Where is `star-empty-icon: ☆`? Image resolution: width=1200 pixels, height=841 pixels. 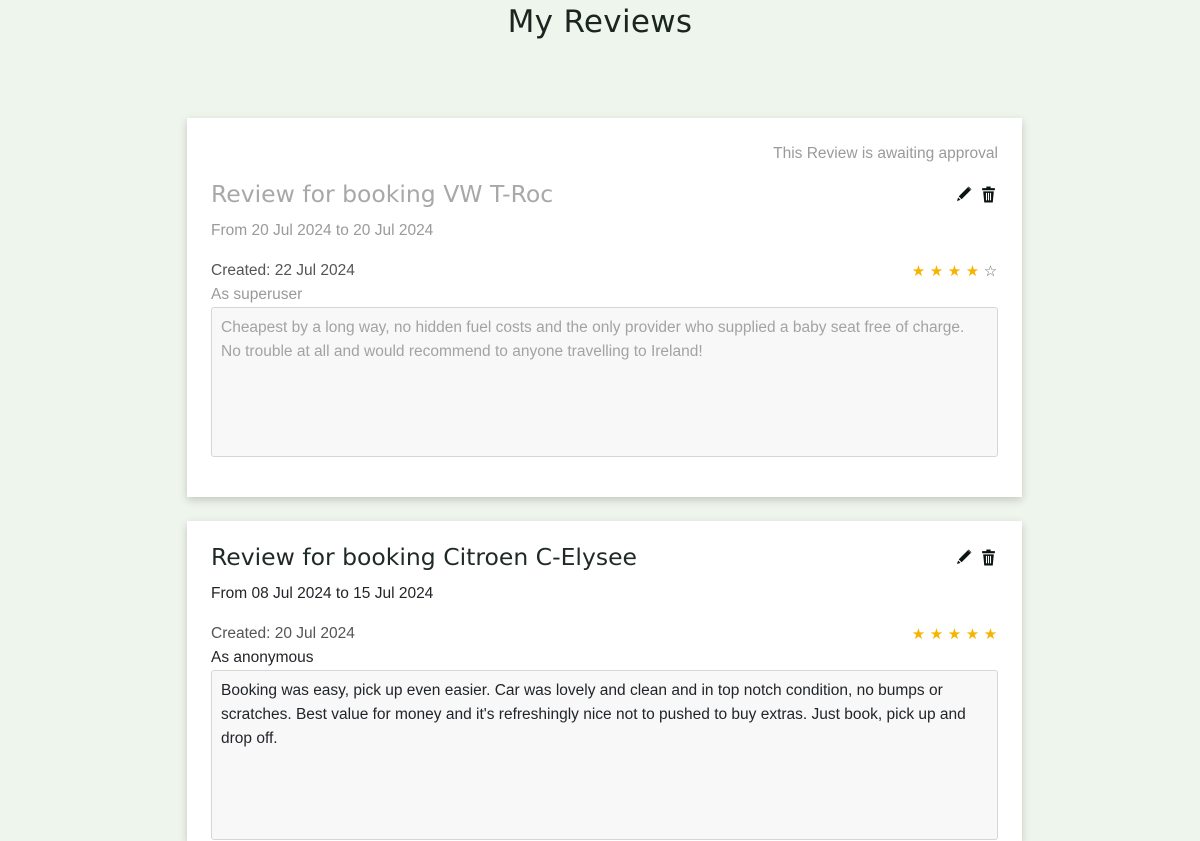 star-empty-icon: ☆ is located at coordinates (990, 271).